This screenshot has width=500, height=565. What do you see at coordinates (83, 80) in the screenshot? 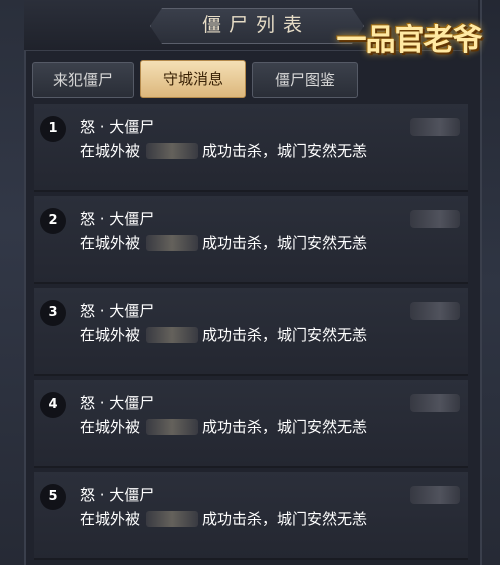
I see `tab-incoming-zombies: 来犯僵尸` at bounding box center [83, 80].